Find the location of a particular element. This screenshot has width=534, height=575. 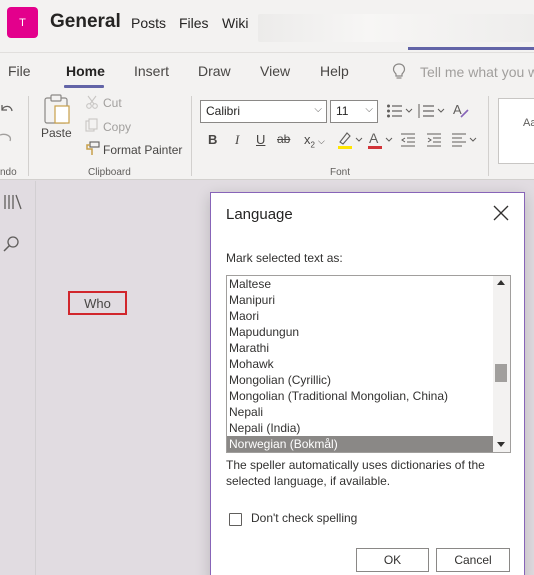

tab-posts: Posts is located at coordinates (148, 23).